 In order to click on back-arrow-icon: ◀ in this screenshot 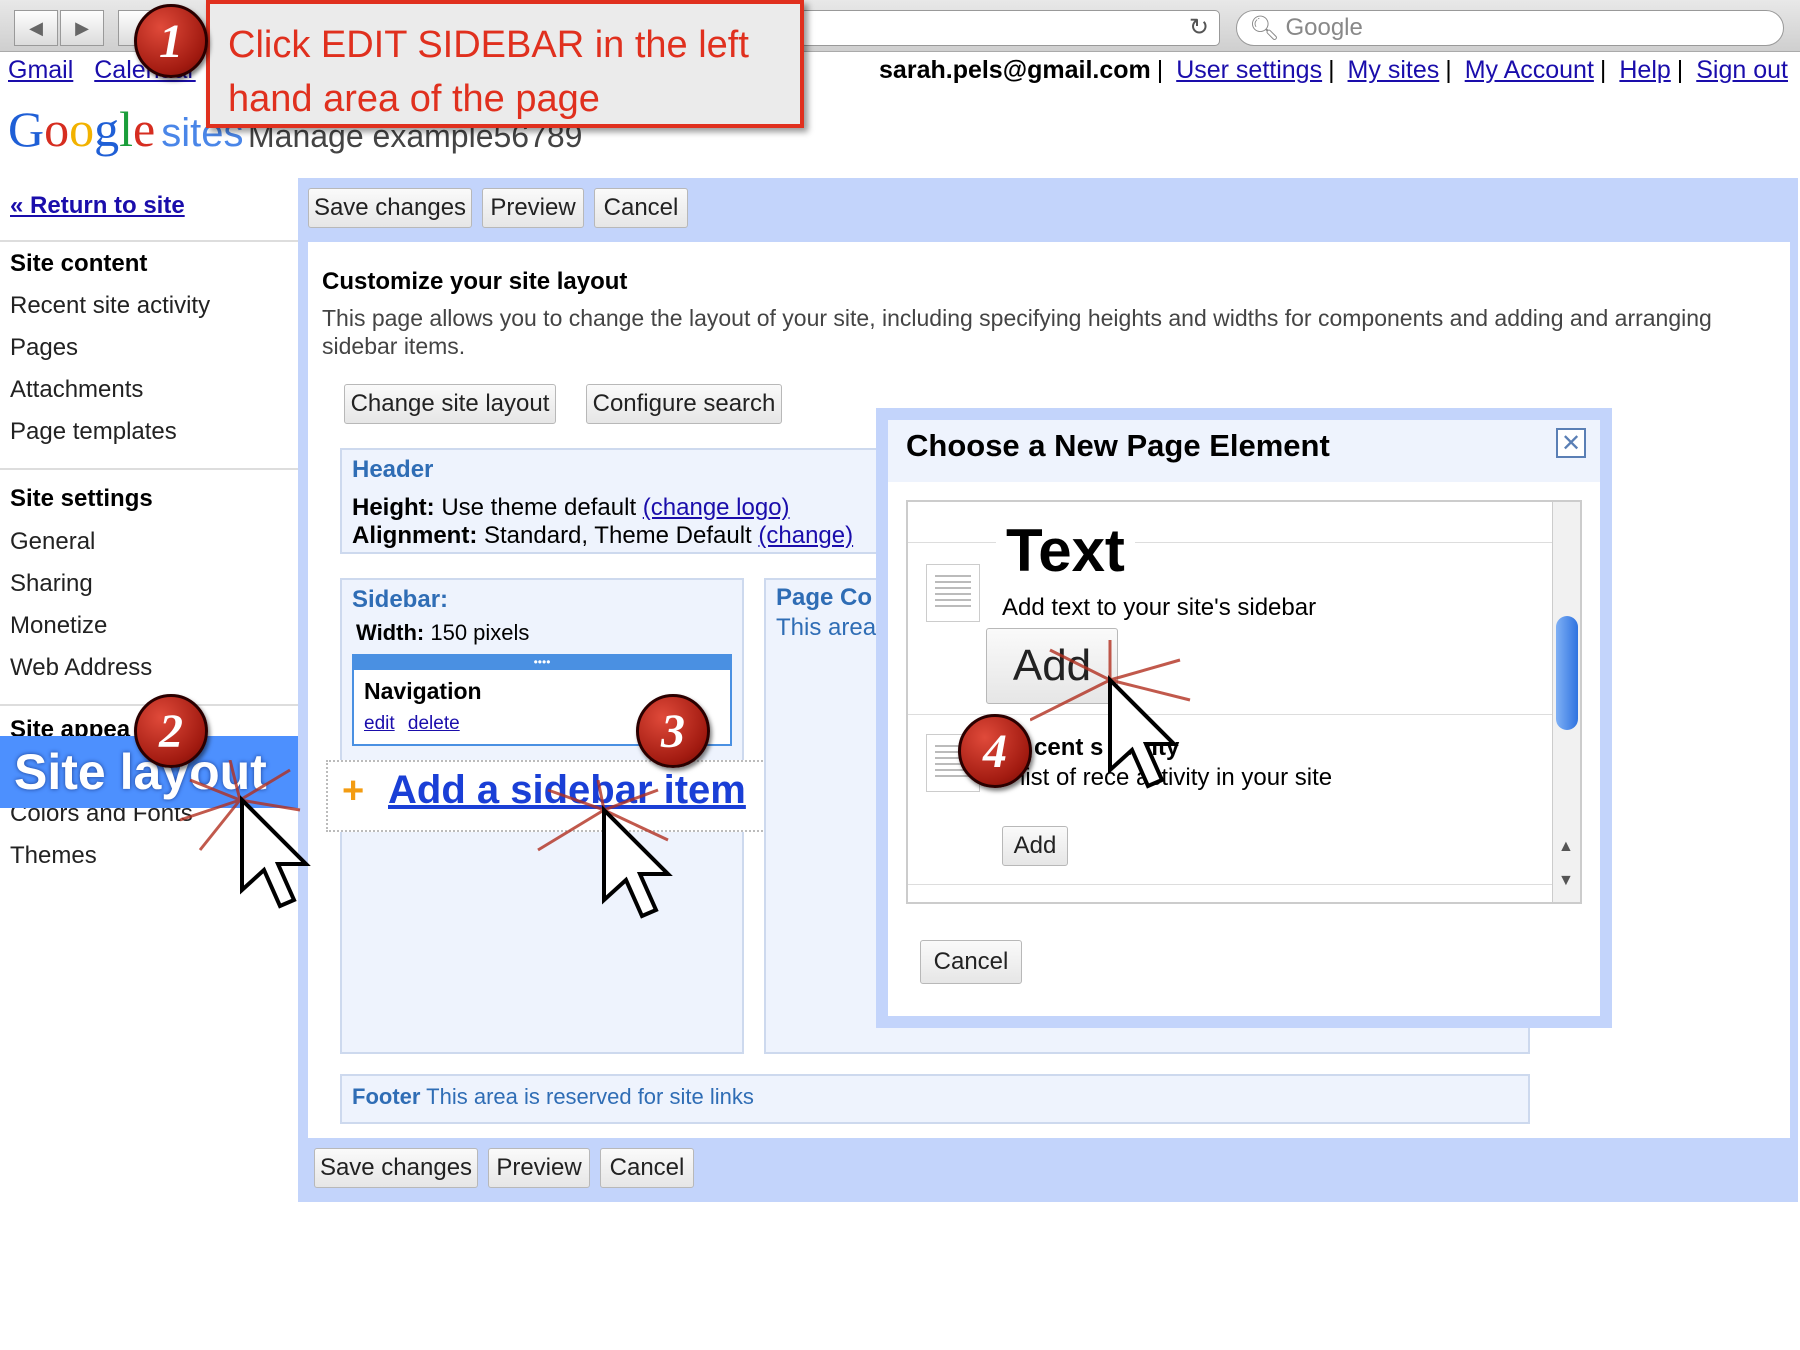, I will do `click(36, 27)`.